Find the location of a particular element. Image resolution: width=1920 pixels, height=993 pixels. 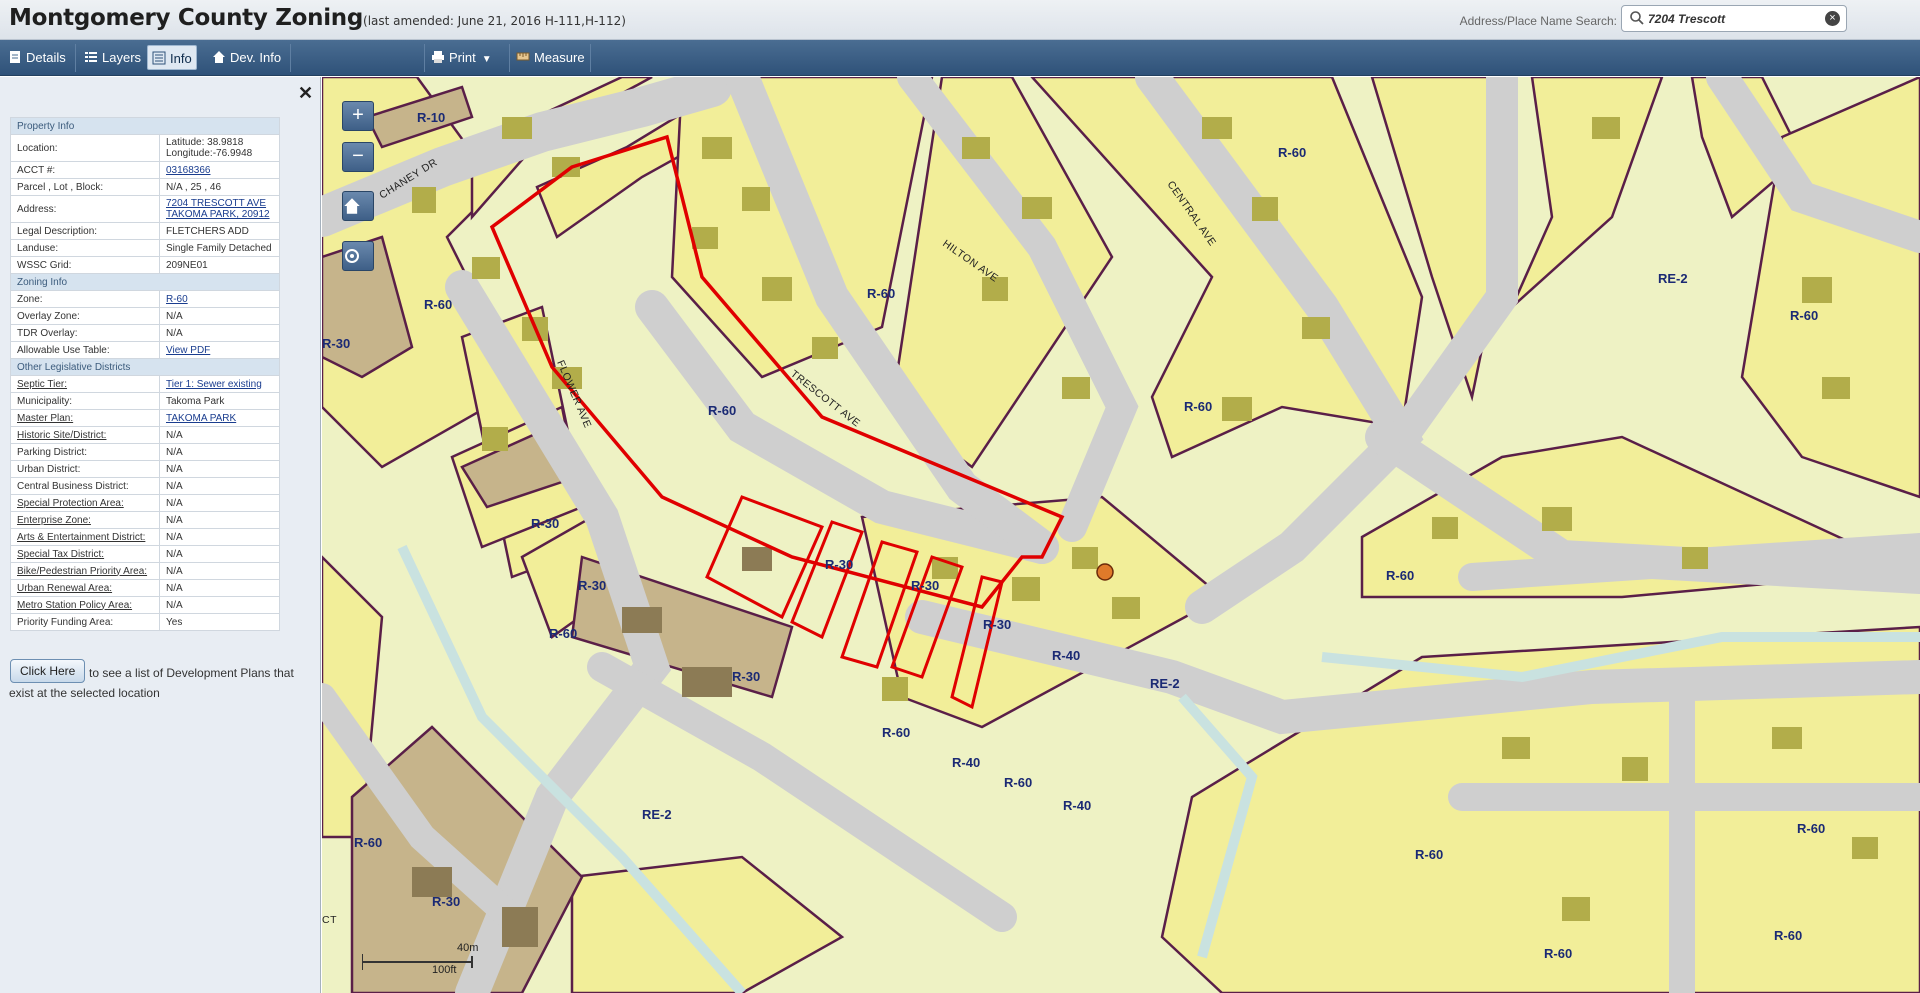

close-icon: ✕ is located at coordinates (305, 93).